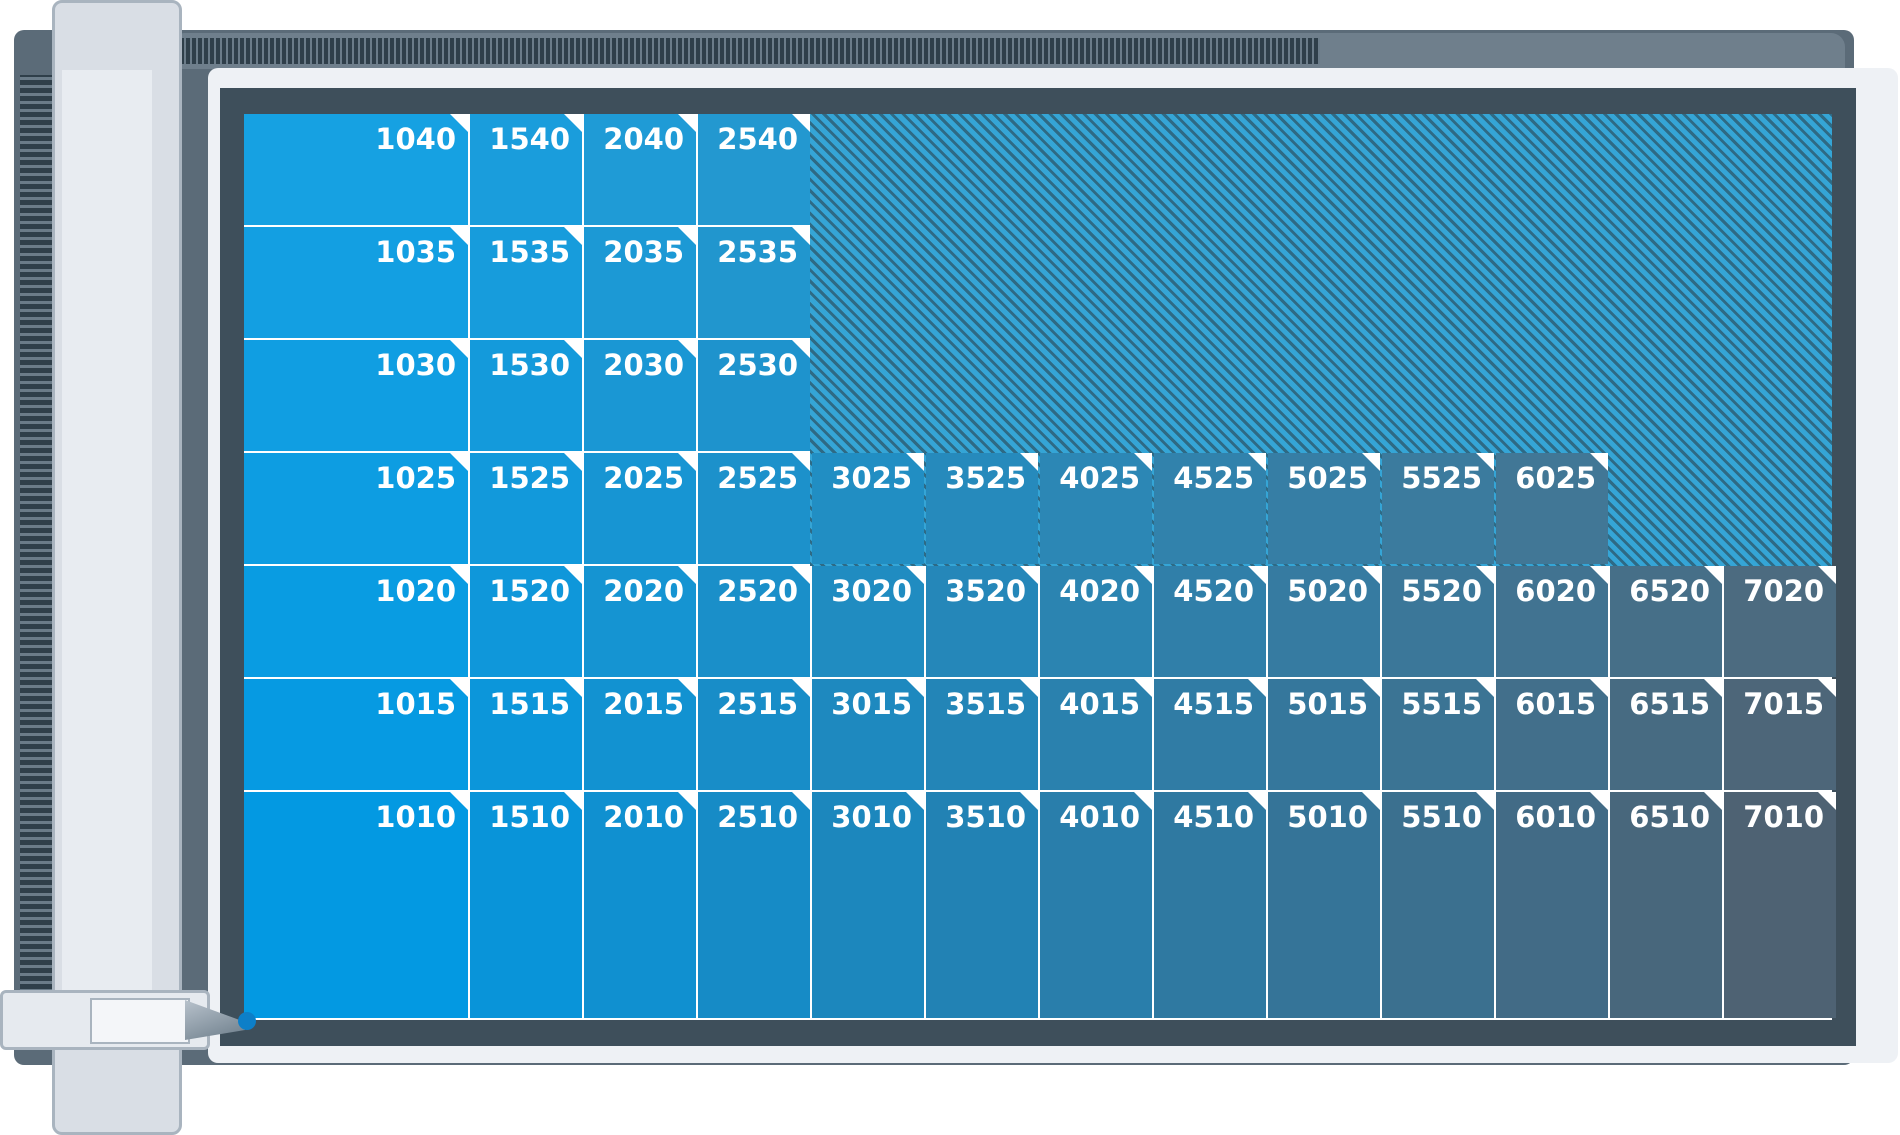  I want to click on grid-cell: 7020, so click(1780, 621).